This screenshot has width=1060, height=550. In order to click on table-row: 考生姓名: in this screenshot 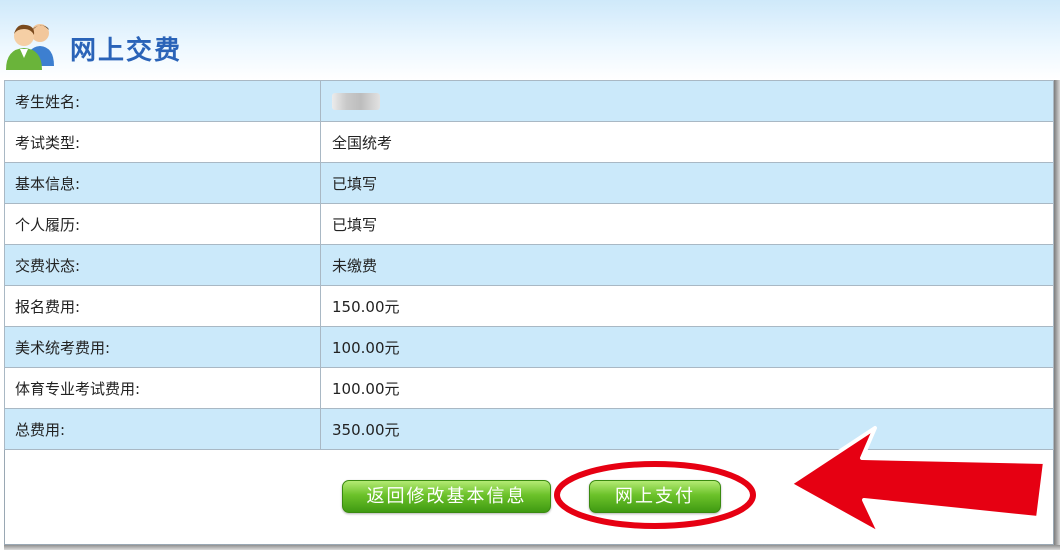, I will do `click(529, 101)`.